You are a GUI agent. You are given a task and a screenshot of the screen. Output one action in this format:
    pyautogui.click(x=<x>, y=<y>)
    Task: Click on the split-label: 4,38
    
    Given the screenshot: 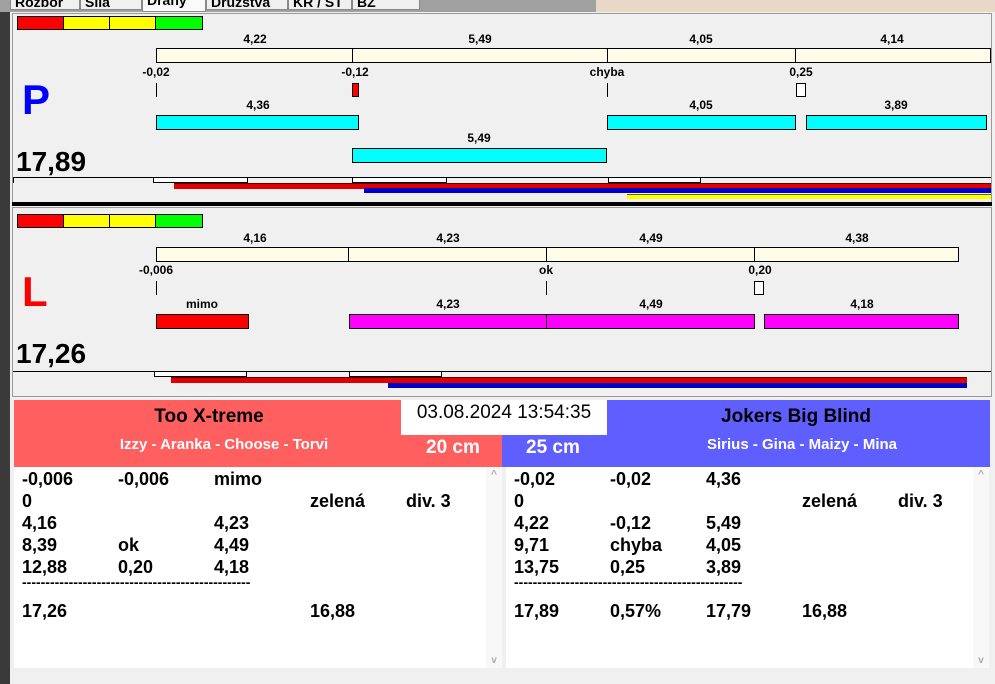 What is the action you would take?
    pyautogui.click(x=857, y=238)
    